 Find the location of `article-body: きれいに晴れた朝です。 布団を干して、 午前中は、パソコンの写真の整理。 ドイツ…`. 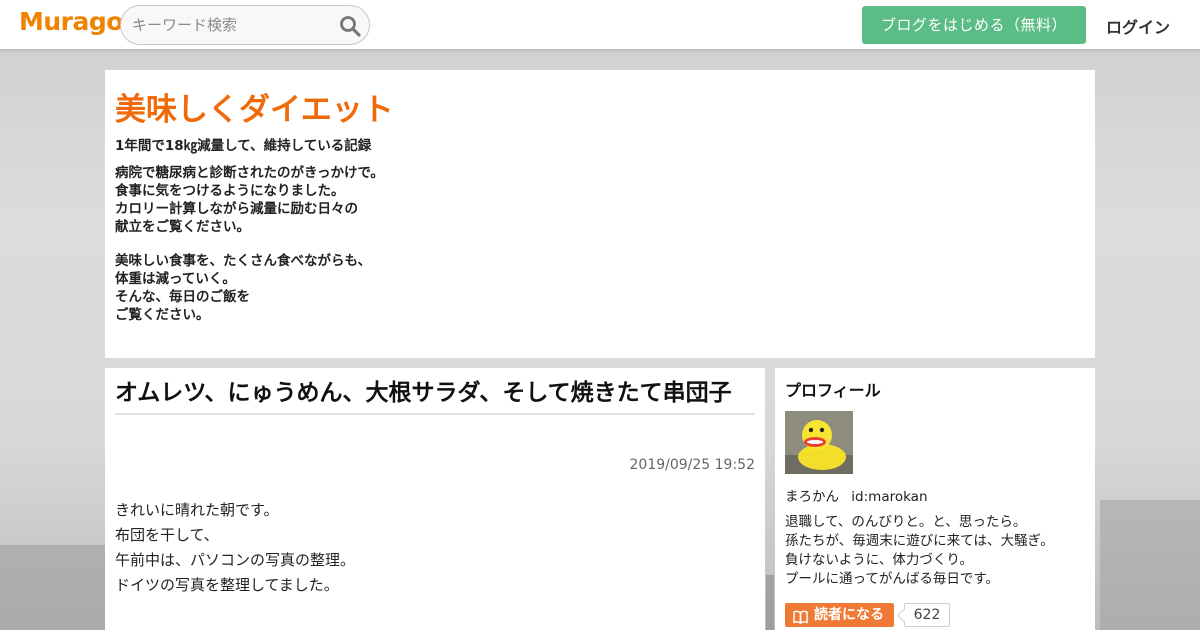

article-body: きれいに晴れた朝です。 布団を干して、 午前中は、パソコンの写真の整理。 ドイツ… is located at coordinates (435, 548).